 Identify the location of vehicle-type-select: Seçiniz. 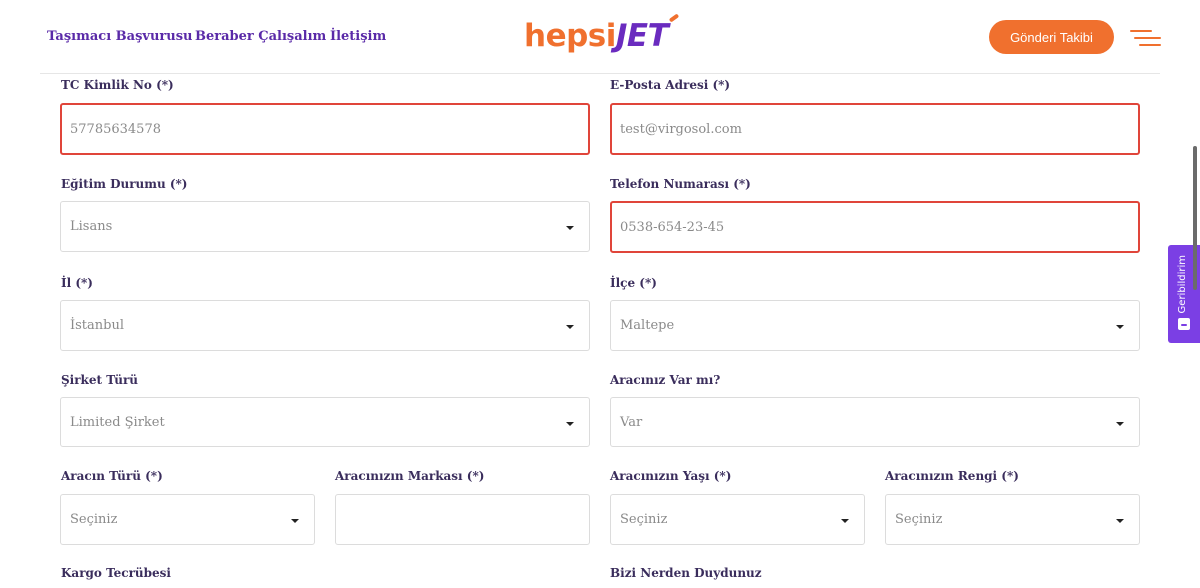
(187, 519).